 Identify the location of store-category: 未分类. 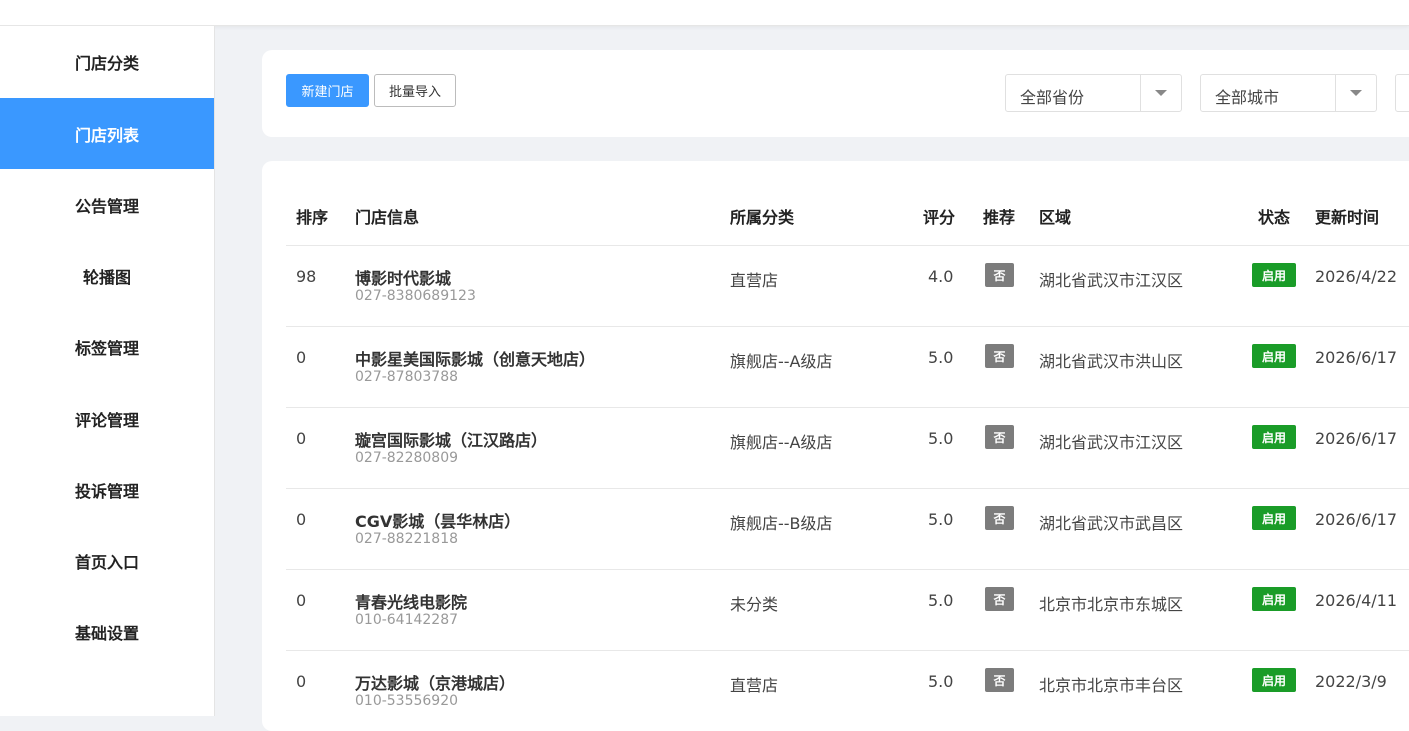
(754, 604).